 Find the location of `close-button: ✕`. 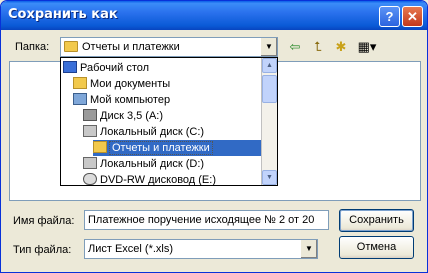

close-button: ✕ is located at coordinates (412, 16).